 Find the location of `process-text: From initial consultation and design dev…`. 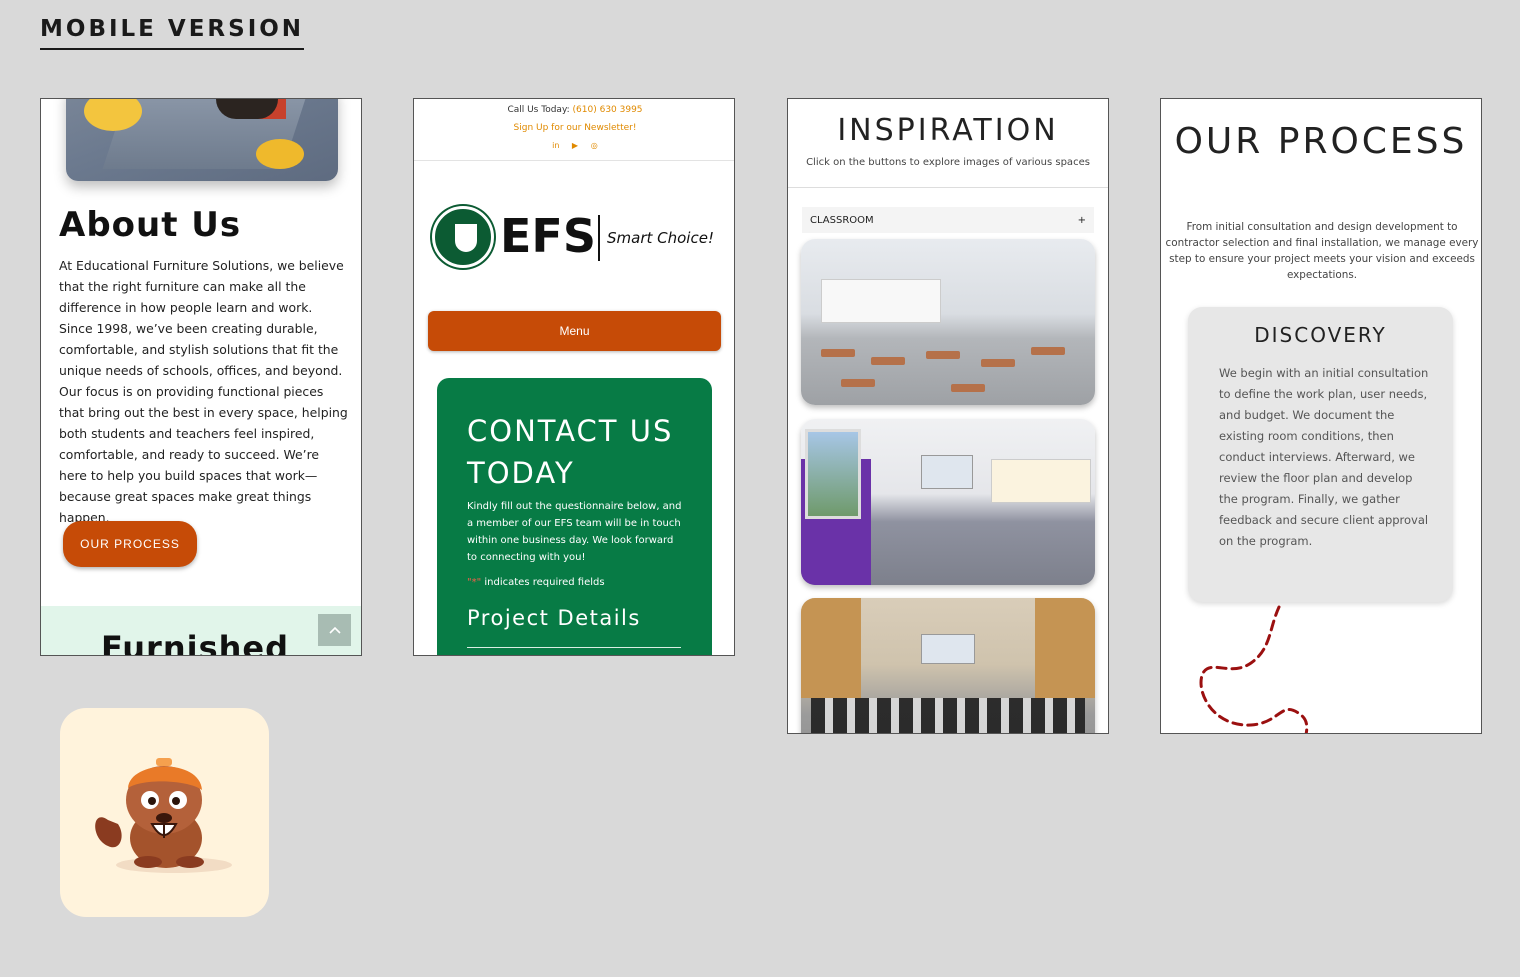

process-text: From initial consultation and design dev… is located at coordinates (1322, 251).